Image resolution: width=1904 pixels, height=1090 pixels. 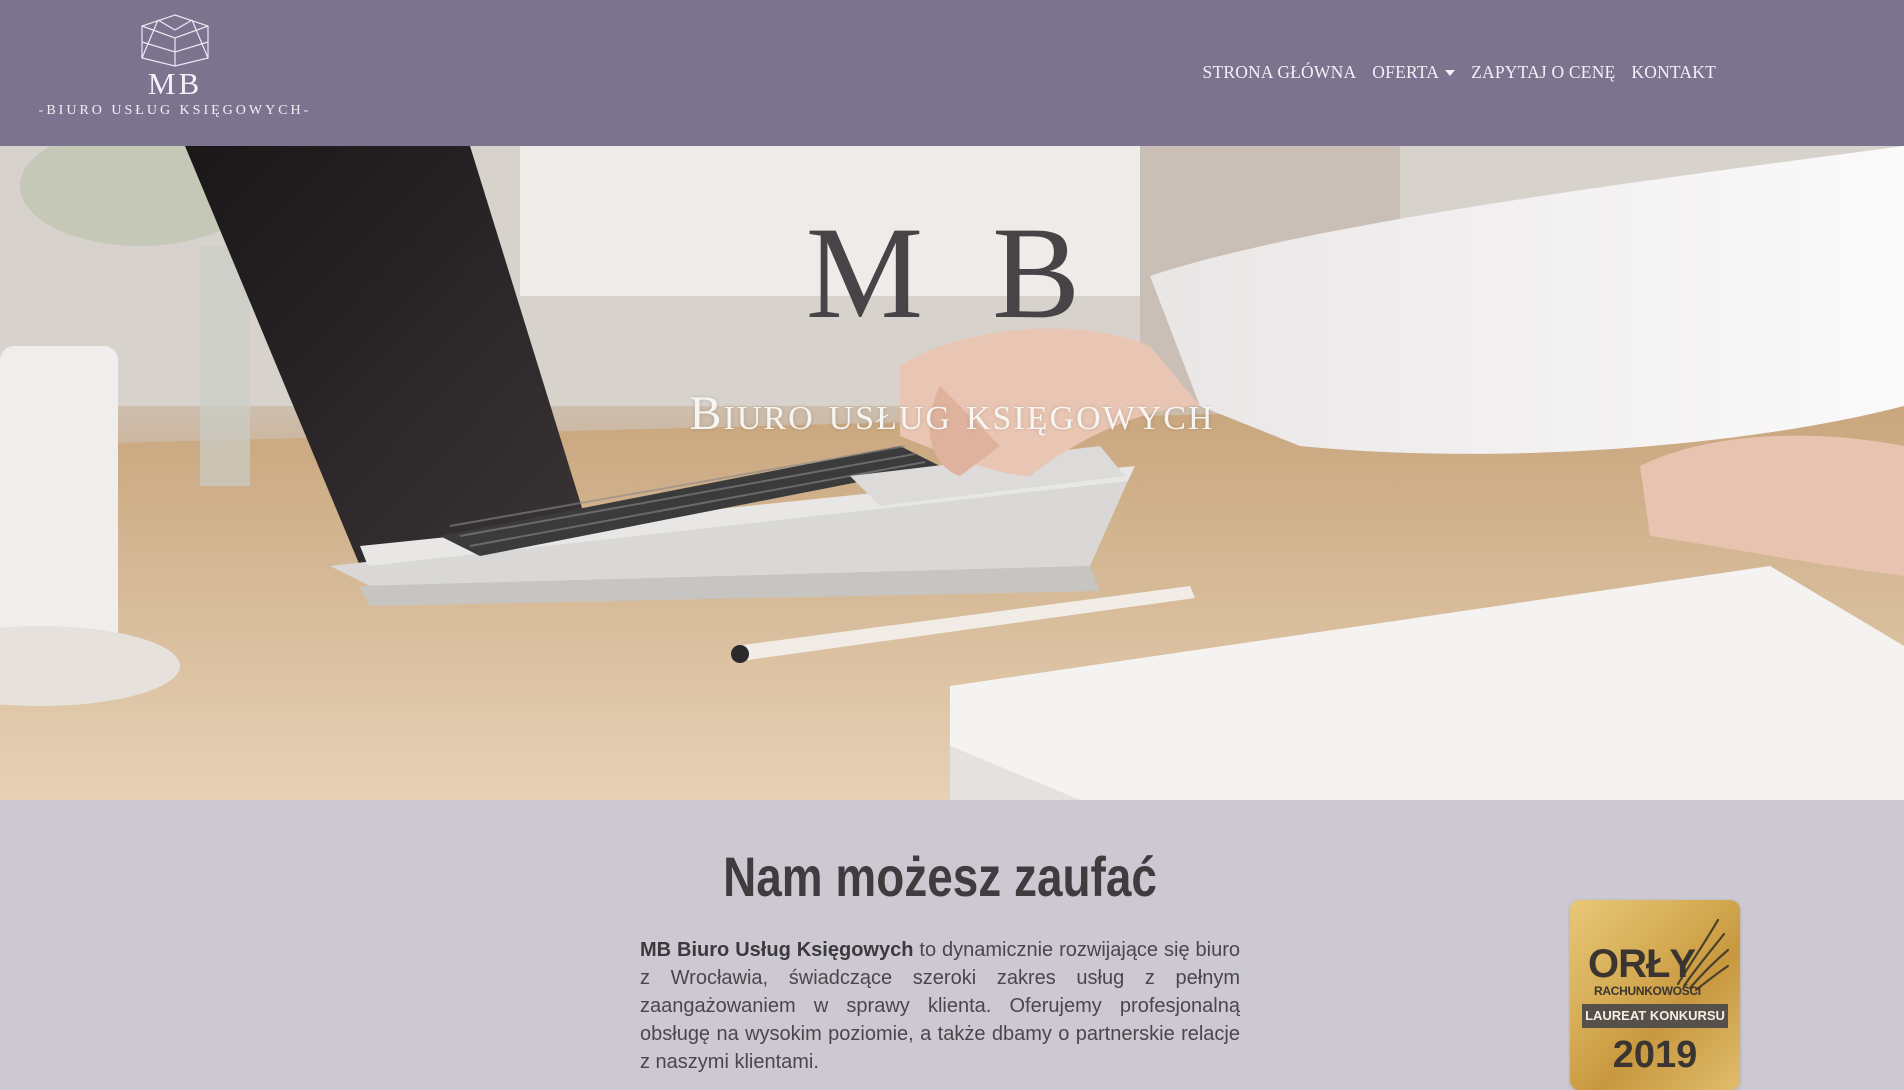 I want to click on intro-company-name: MB Biuro Usług Księgowych, so click(x=777, y=950).